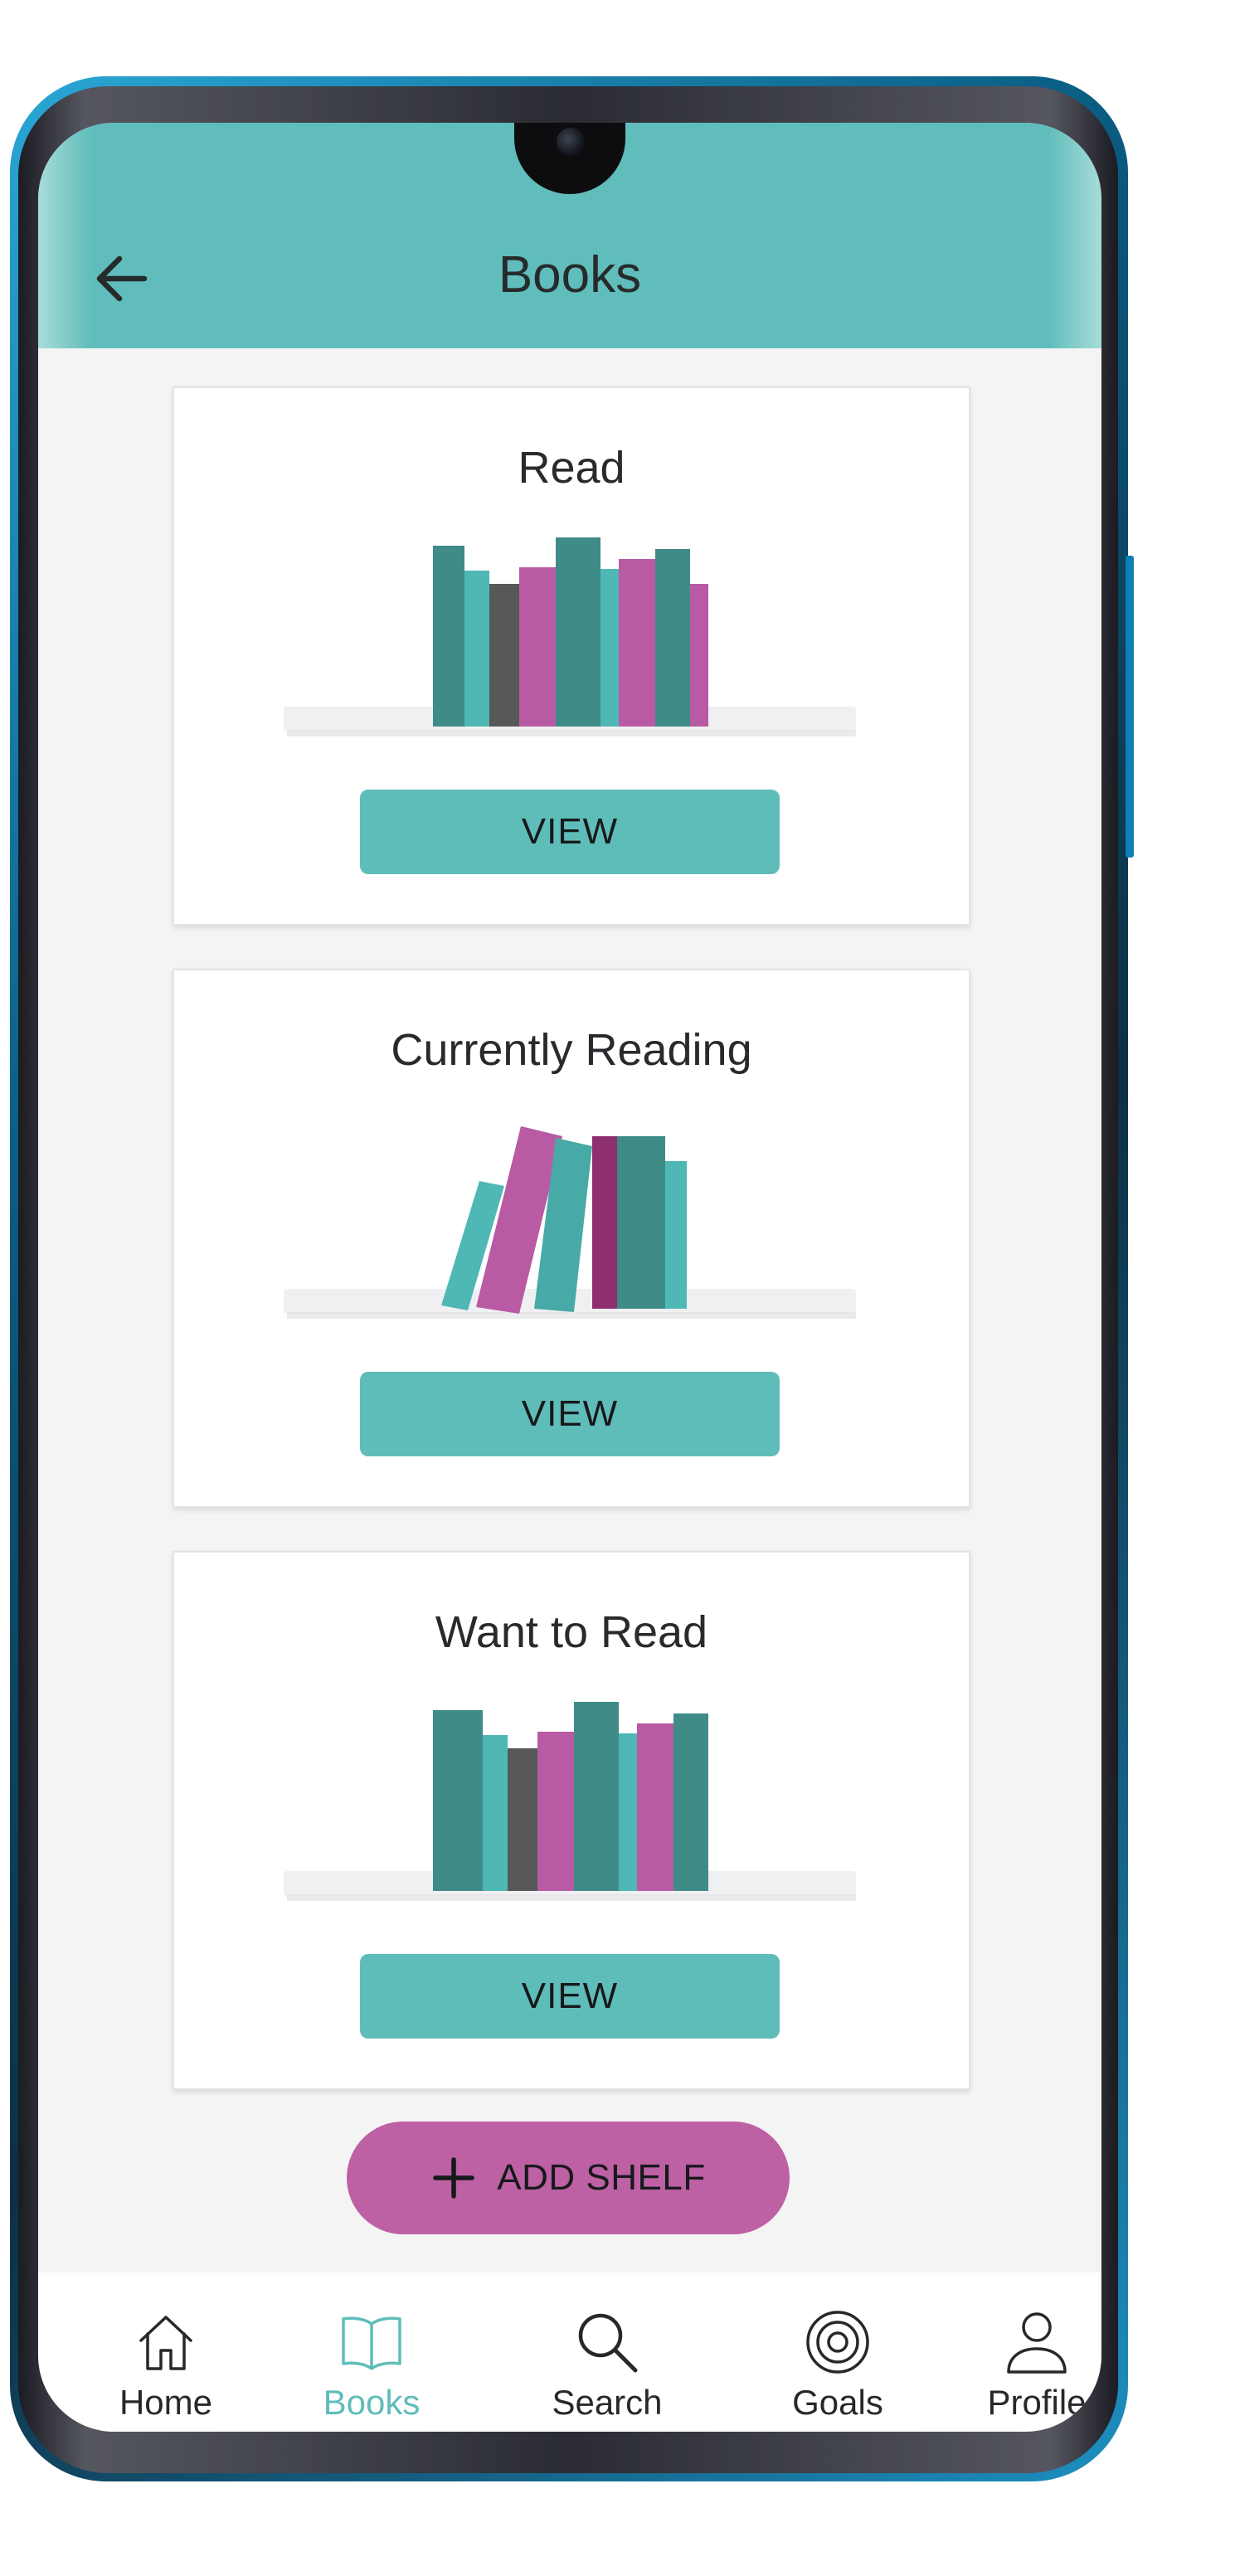 The image size is (1235, 2576). I want to click on nav-item-goals: Goals, so click(837, 2352).